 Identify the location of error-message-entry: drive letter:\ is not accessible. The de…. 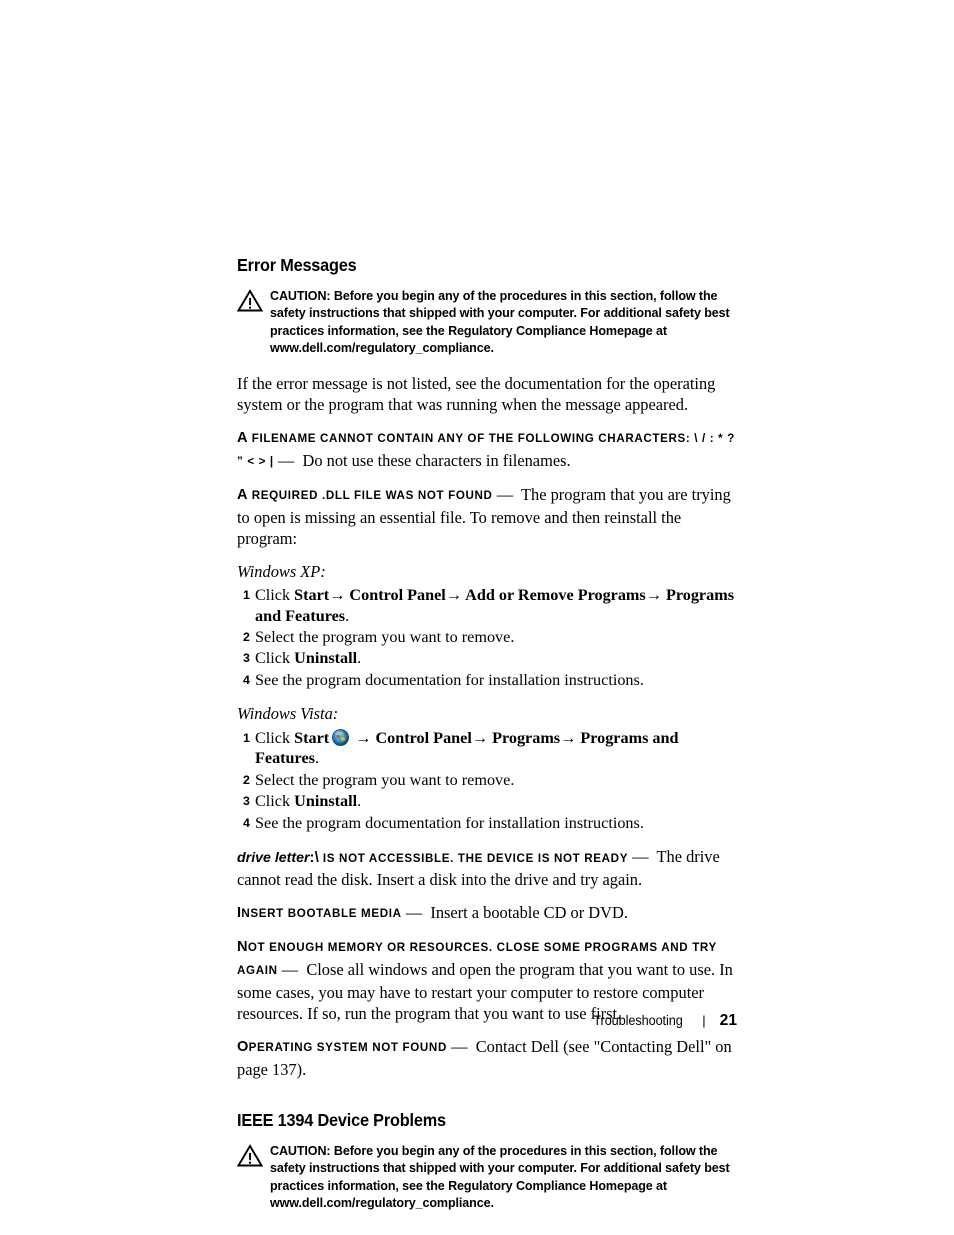
(487, 868).